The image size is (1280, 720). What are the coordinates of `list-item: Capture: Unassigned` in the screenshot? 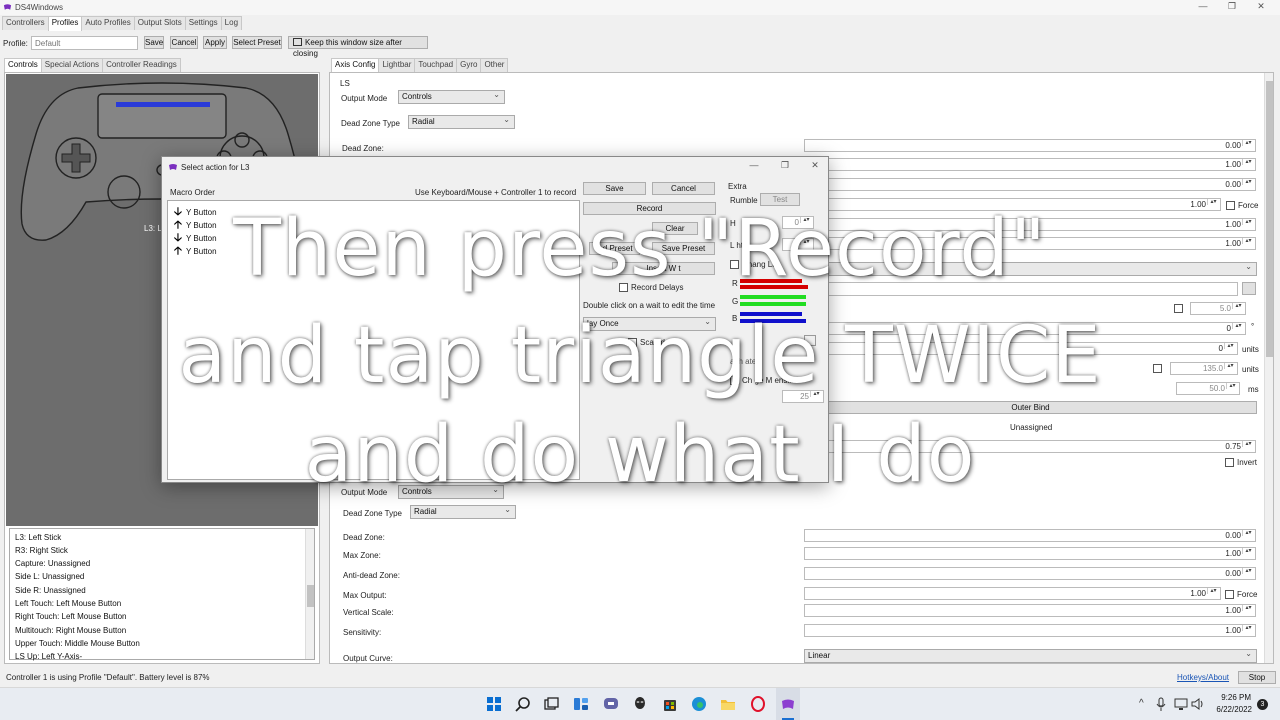 It's located at (52, 563).